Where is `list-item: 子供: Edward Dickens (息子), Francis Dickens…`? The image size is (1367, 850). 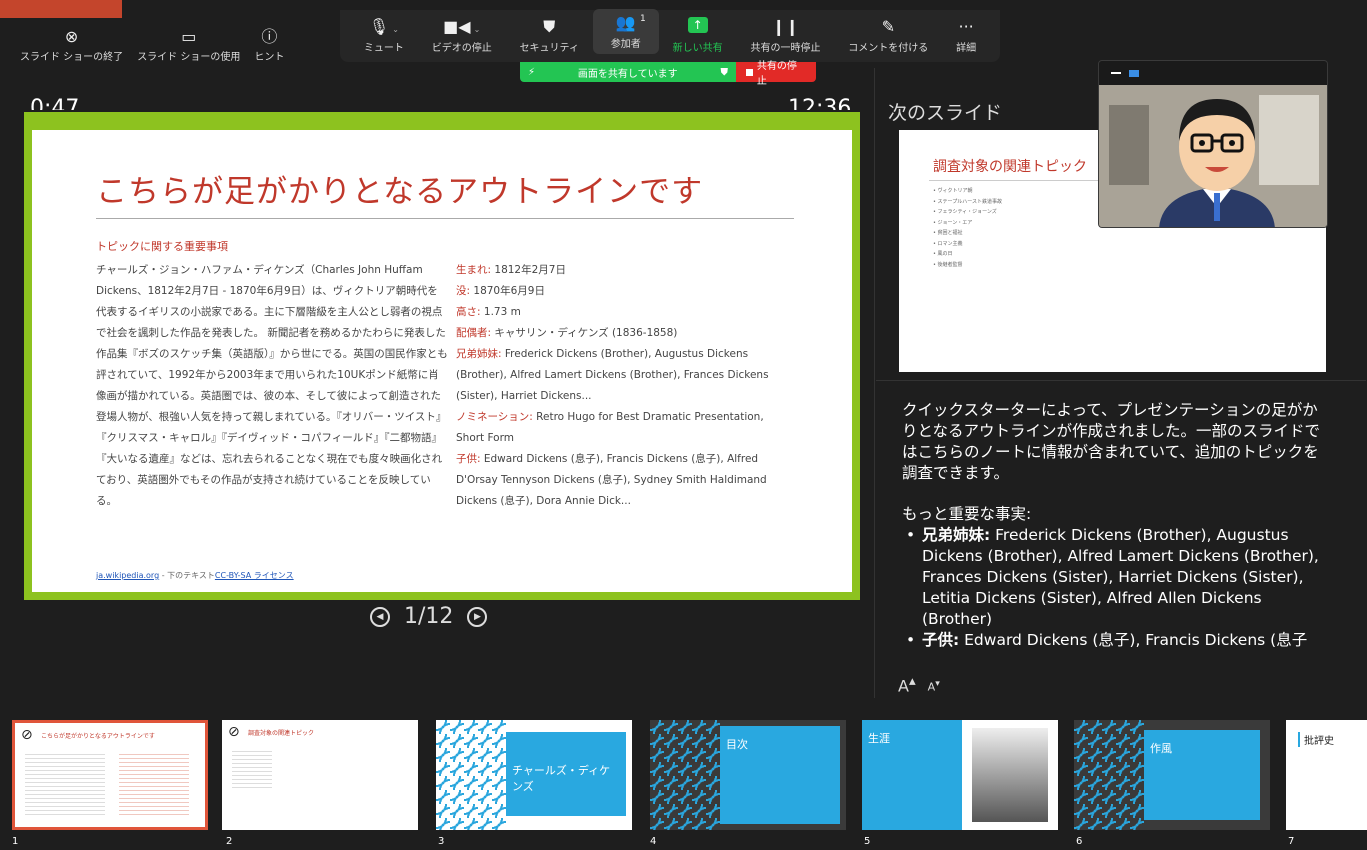 list-item: 子供: Edward Dickens (息子), Francis Dickens… is located at coordinates (1117, 640).